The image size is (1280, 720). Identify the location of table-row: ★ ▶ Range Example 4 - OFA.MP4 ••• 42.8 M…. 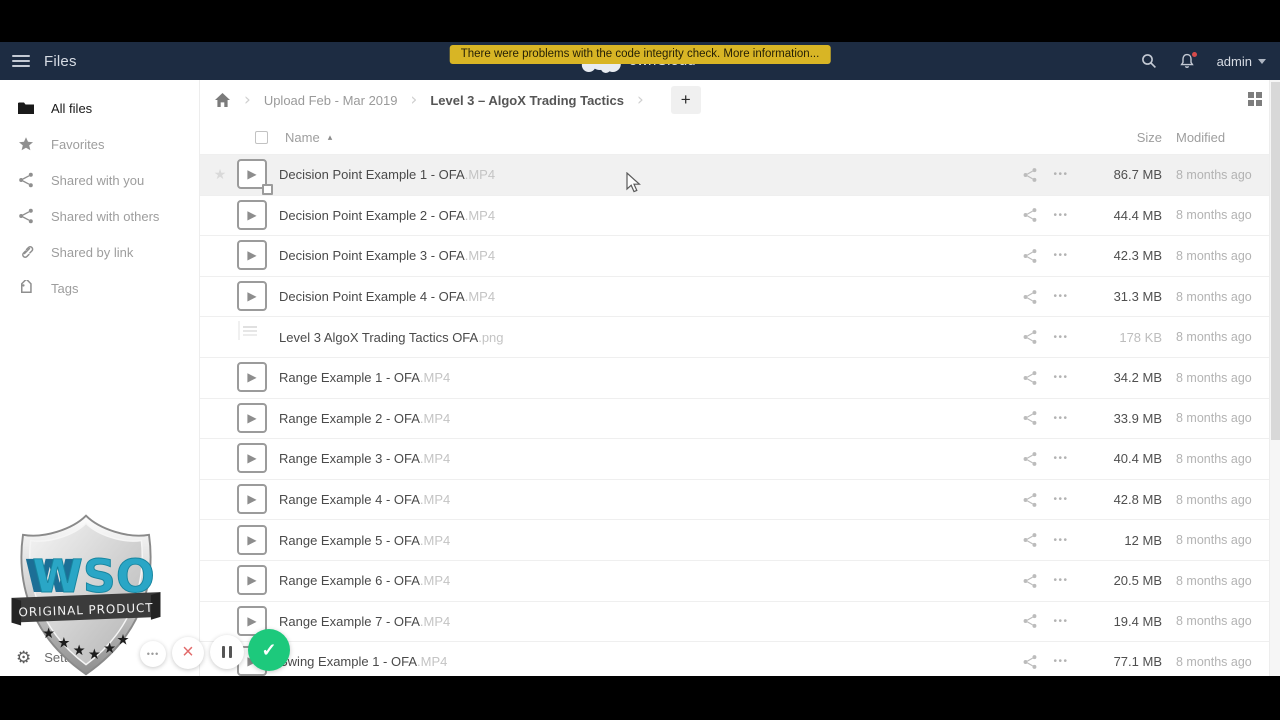
(740, 499).